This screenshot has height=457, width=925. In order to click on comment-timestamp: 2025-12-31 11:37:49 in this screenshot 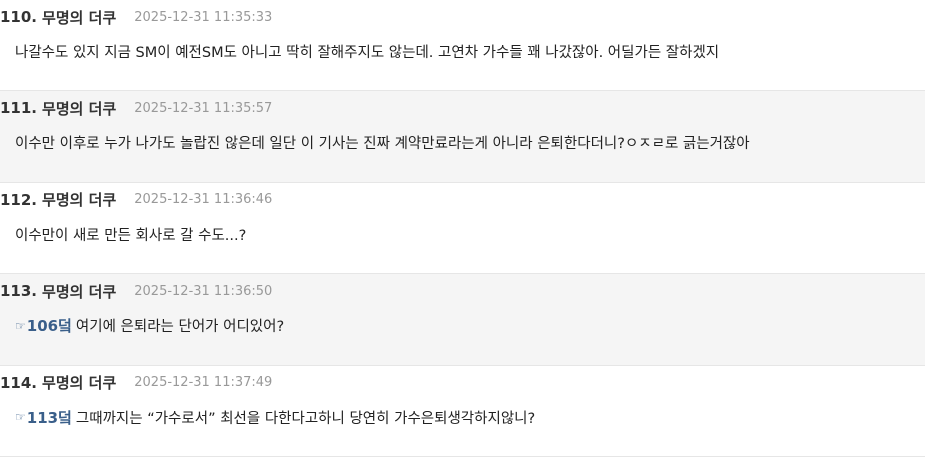, I will do `click(203, 383)`.